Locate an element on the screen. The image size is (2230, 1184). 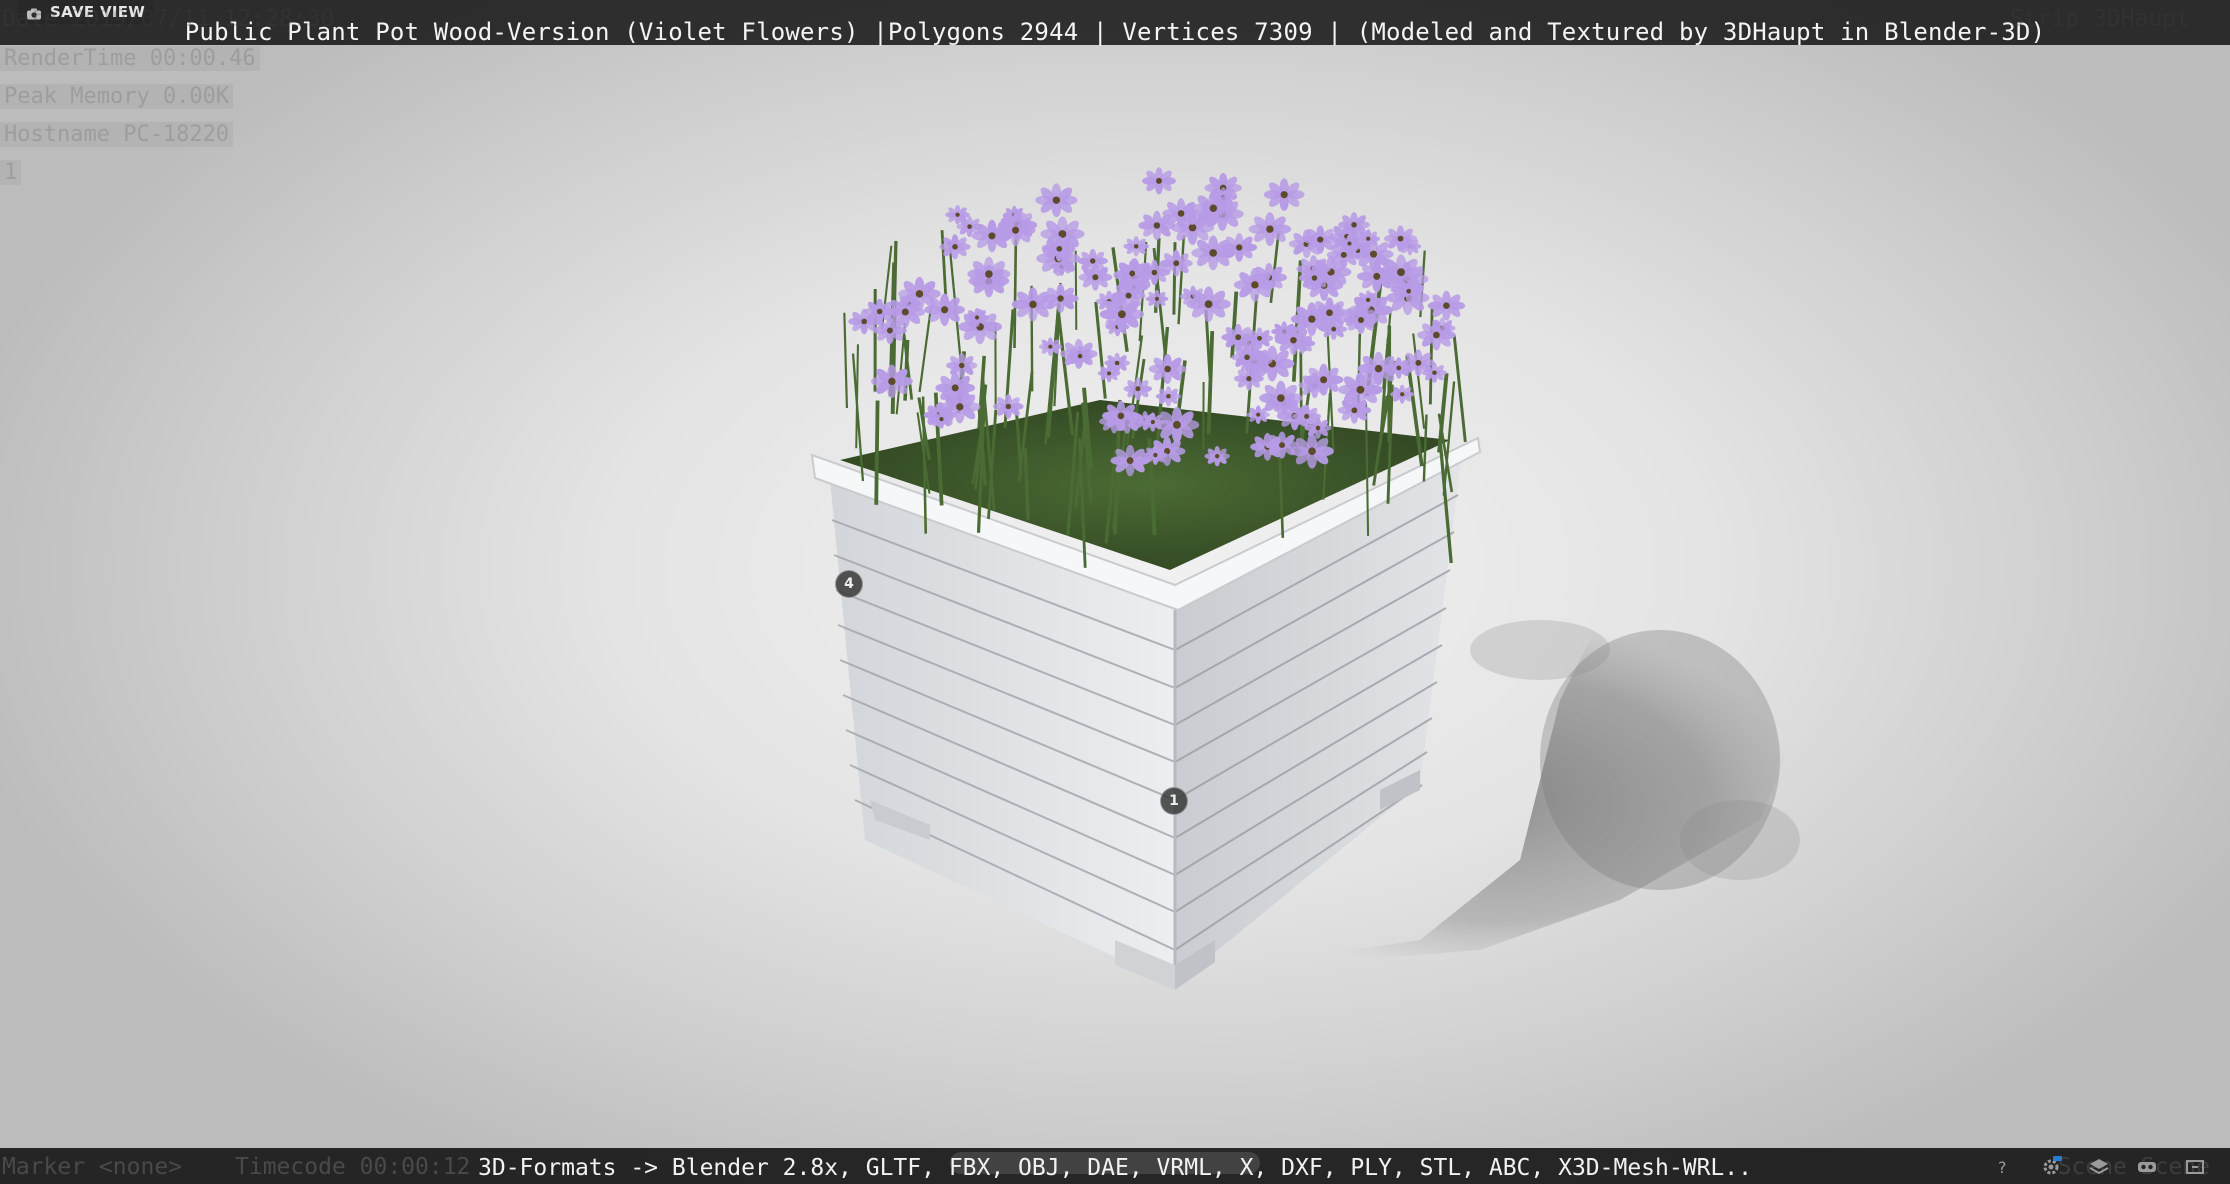
viewer-toolbar: ? is located at coordinates (2099, 1167).